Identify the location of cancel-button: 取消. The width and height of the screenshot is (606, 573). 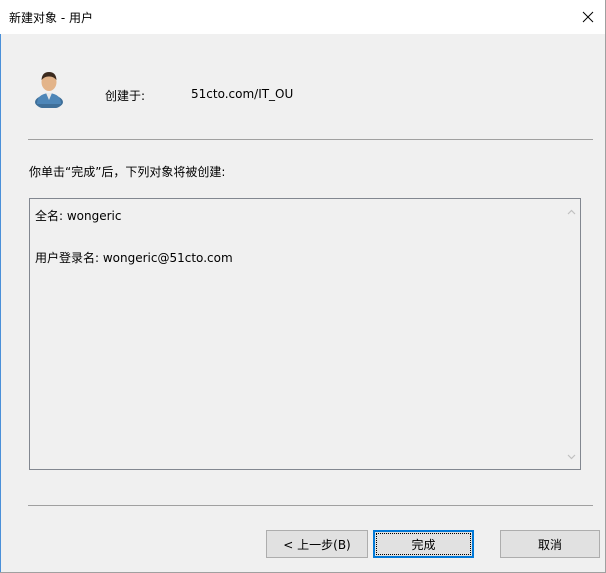
(550, 544).